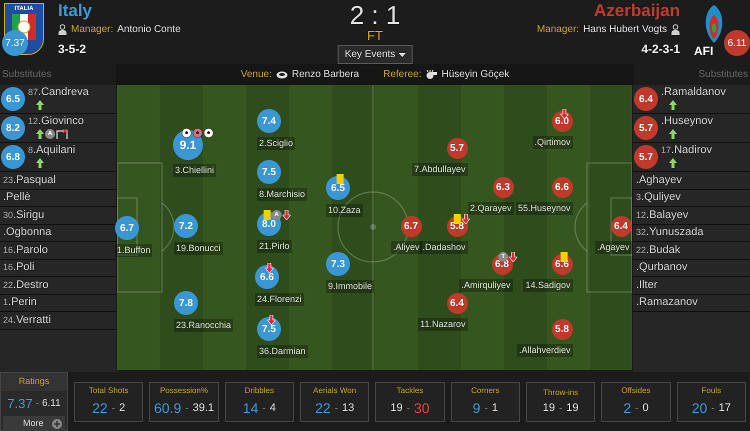  What do you see at coordinates (279, 299) in the screenshot?
I see `player-label: 24.Florenzi` at bounding box center [279, 299].